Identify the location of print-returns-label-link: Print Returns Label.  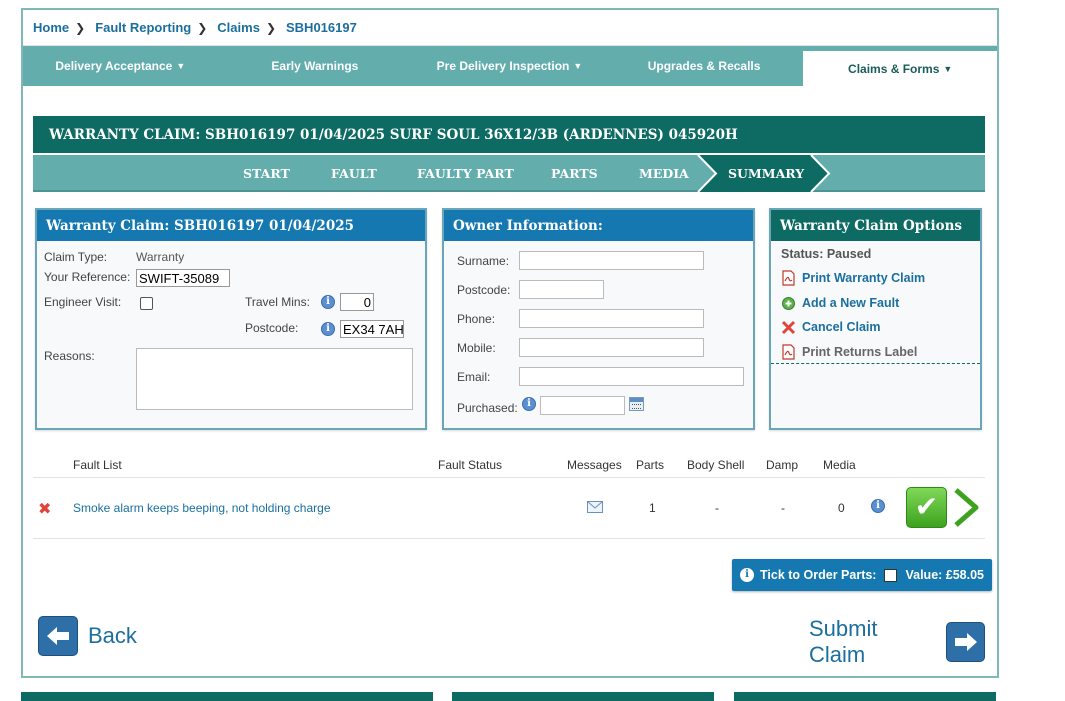
(849, 352).